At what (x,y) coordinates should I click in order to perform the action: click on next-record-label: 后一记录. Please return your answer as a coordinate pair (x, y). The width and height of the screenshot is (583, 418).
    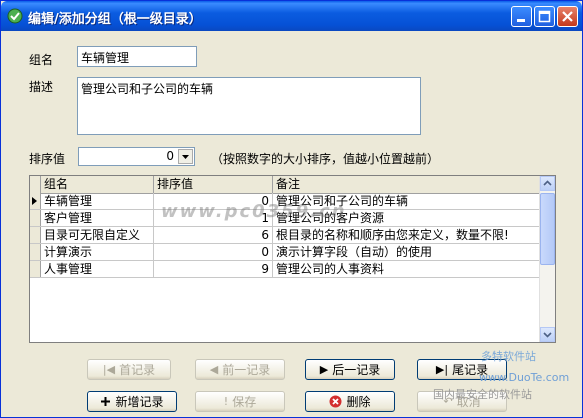
    Looking at the image, I should click on (356, 370).